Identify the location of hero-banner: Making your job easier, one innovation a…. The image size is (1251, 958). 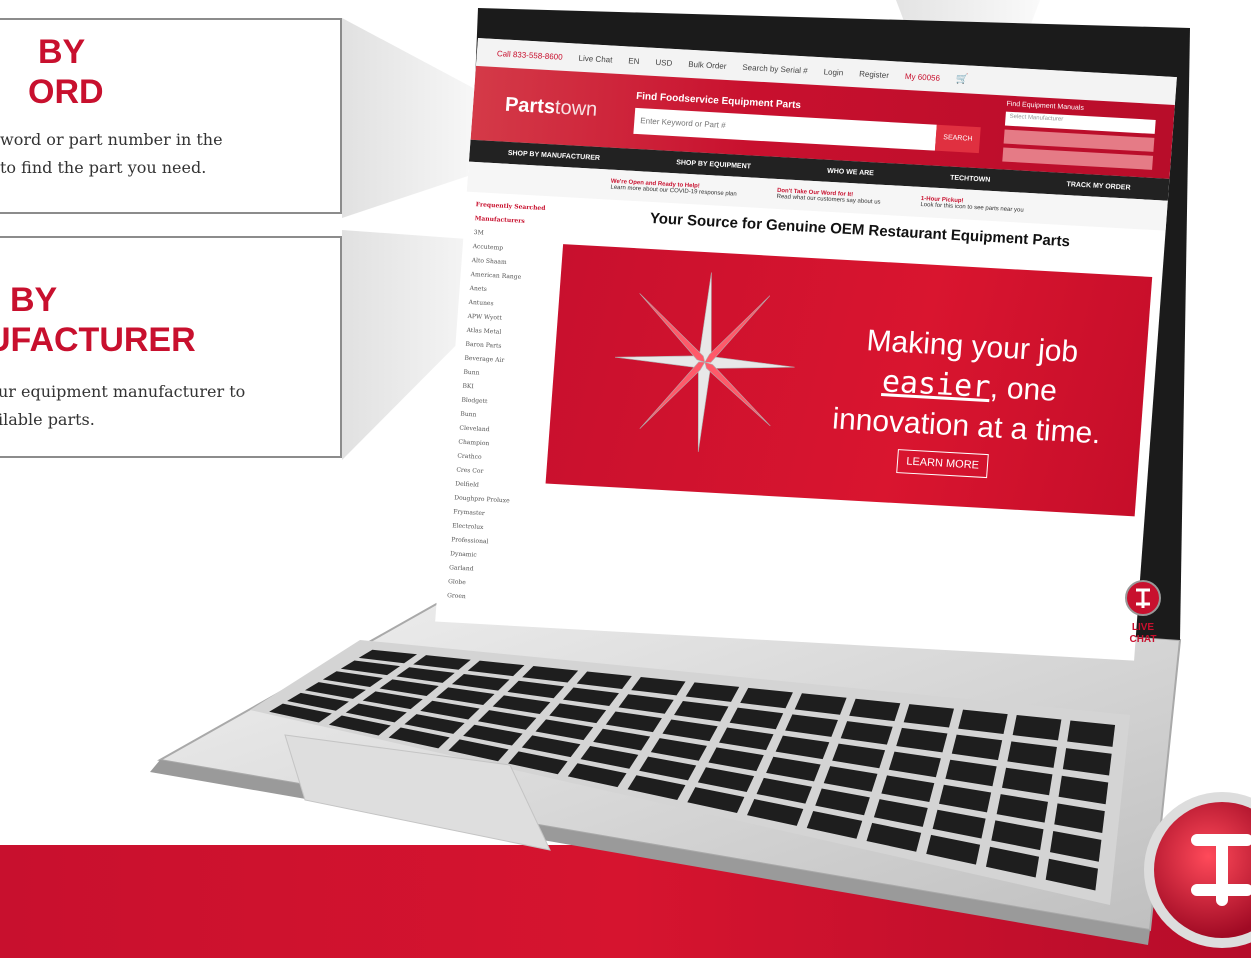
(849, 380).